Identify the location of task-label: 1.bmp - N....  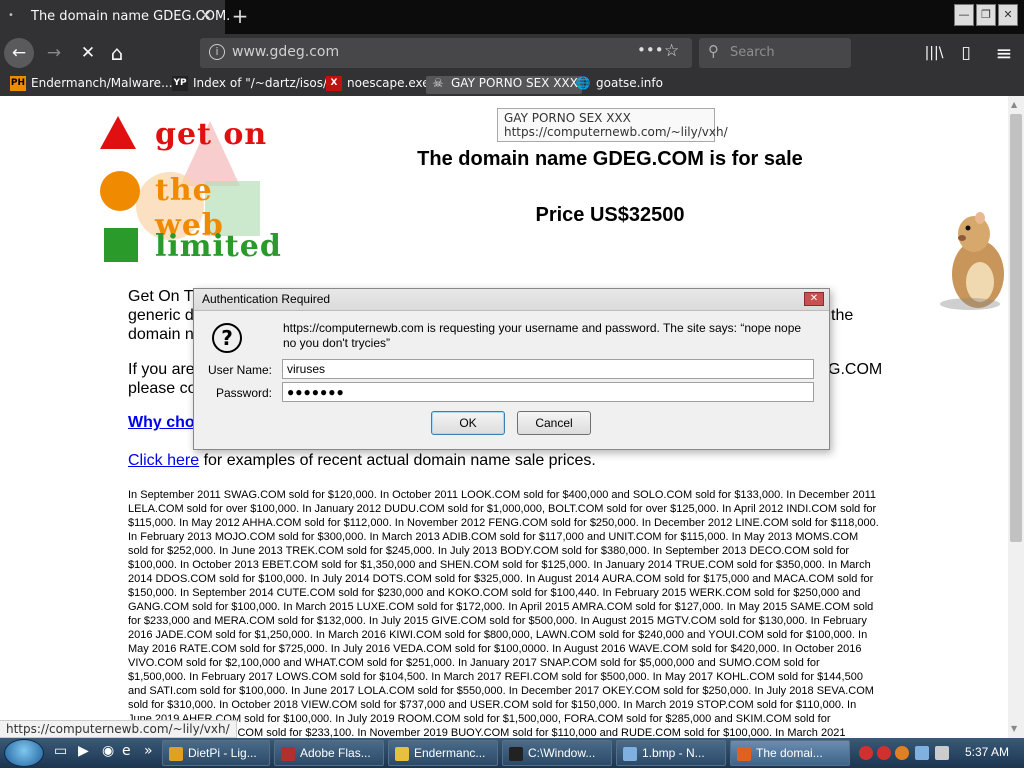
(673, 753).